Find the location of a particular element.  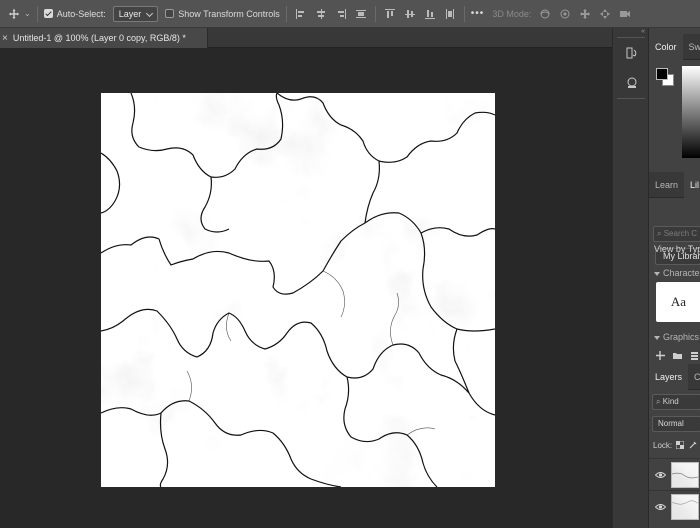

tab-learn: Learn is located at coordinates (666, 185).